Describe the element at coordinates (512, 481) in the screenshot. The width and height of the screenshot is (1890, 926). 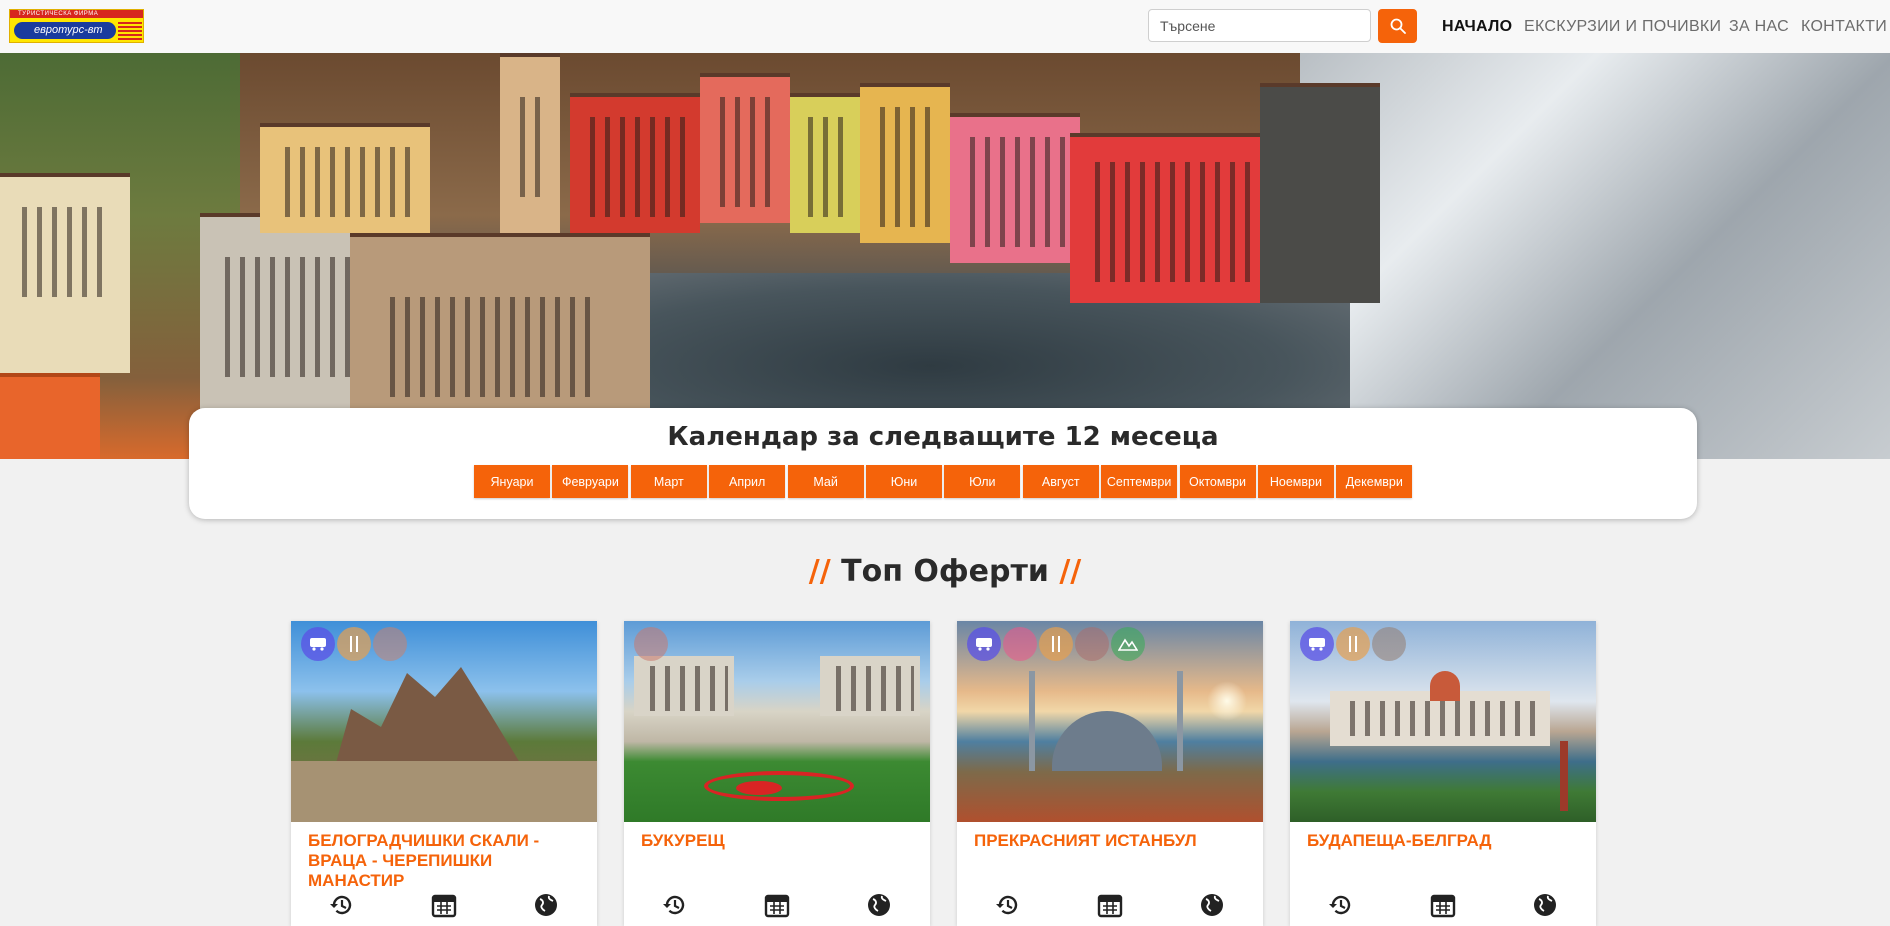
I see `month-january: Януари` at that location.